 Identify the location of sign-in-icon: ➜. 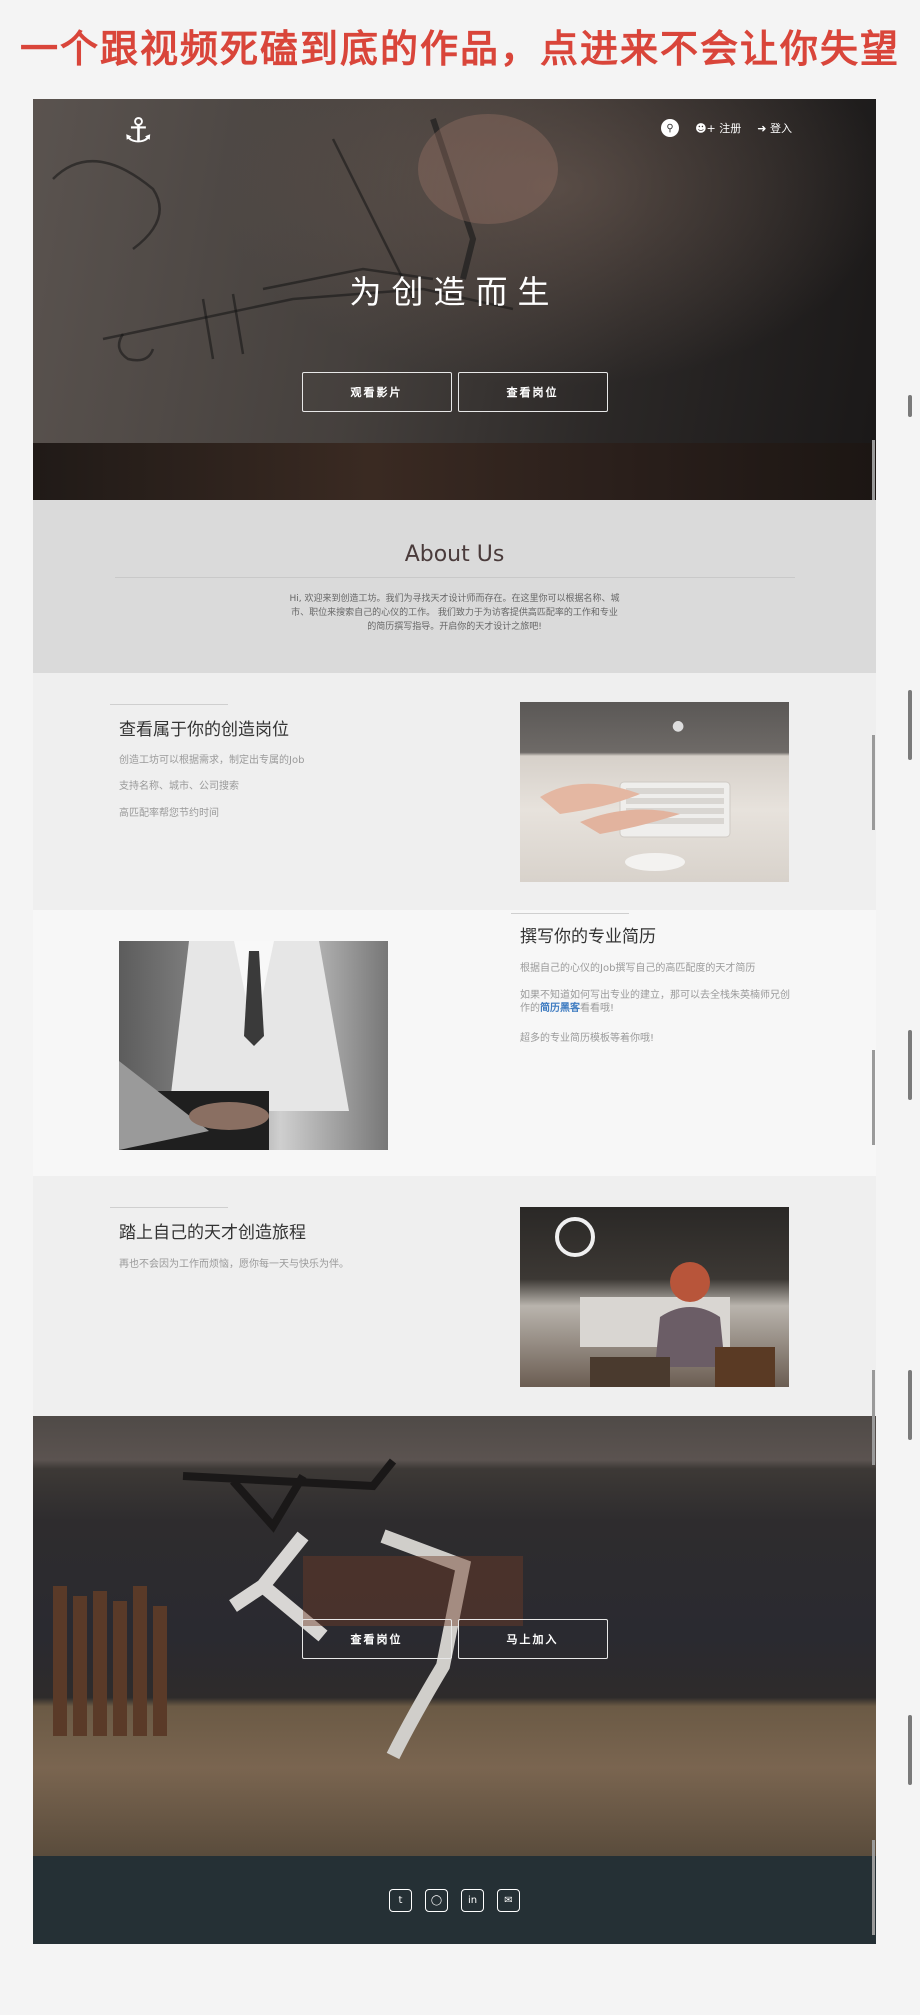
(762, 128).